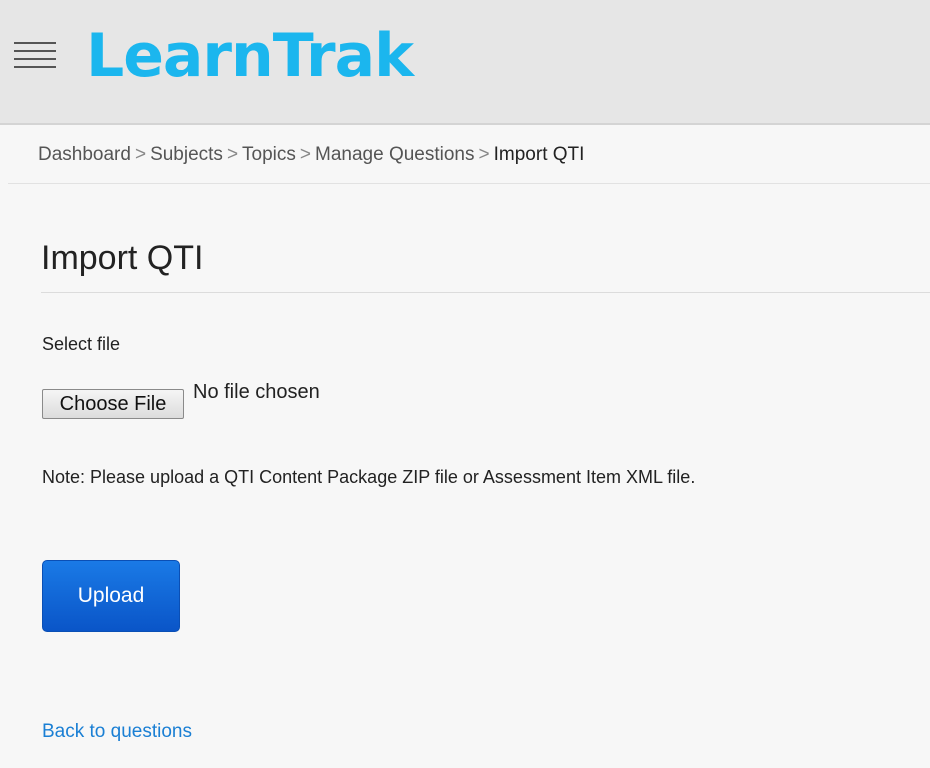 The width and height of the screenshot is (930, 768). Describe the element at coordinates (250, 56) in the screenshot. I see `app-logo: LearnTrak` at that location.